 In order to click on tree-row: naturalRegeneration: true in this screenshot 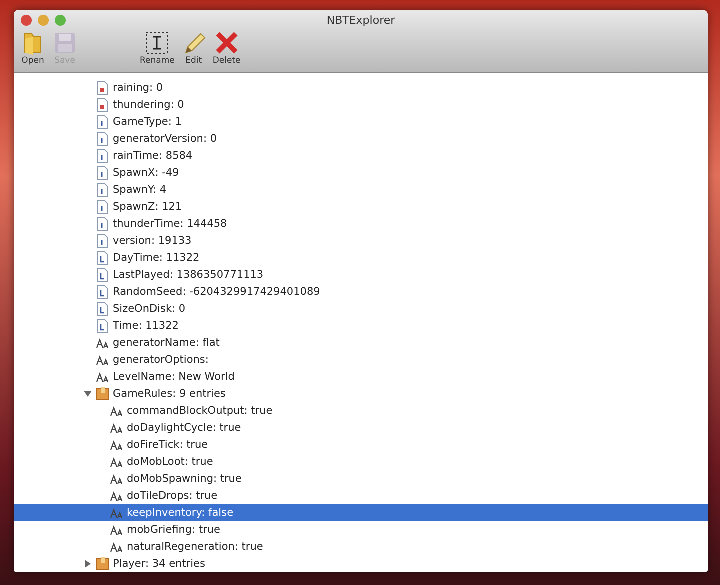, I will do `click(361, 546)`.